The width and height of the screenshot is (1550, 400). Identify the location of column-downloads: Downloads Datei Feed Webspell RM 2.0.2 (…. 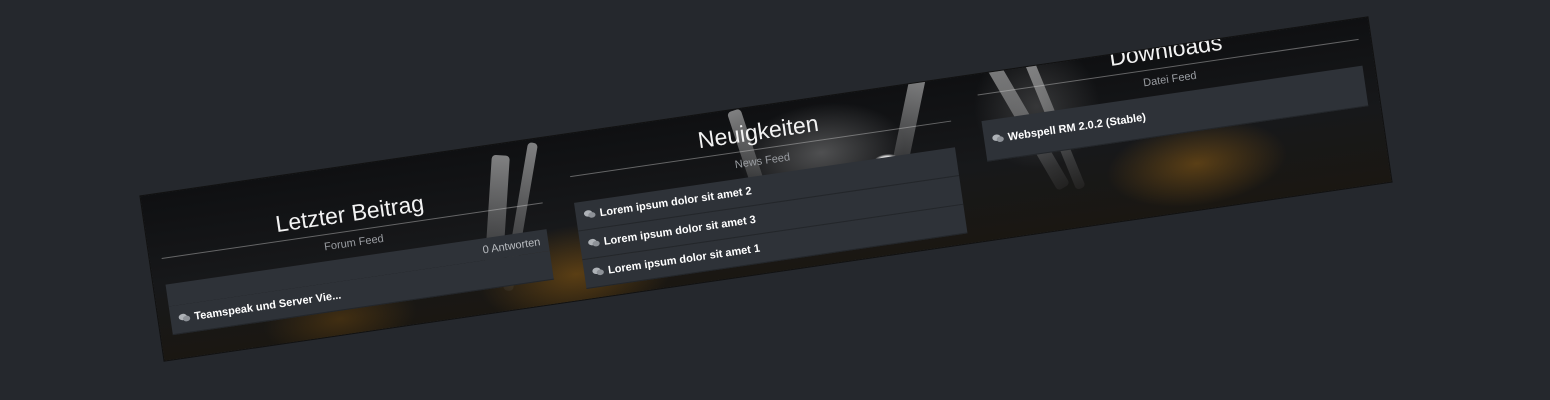
(1170, 89).